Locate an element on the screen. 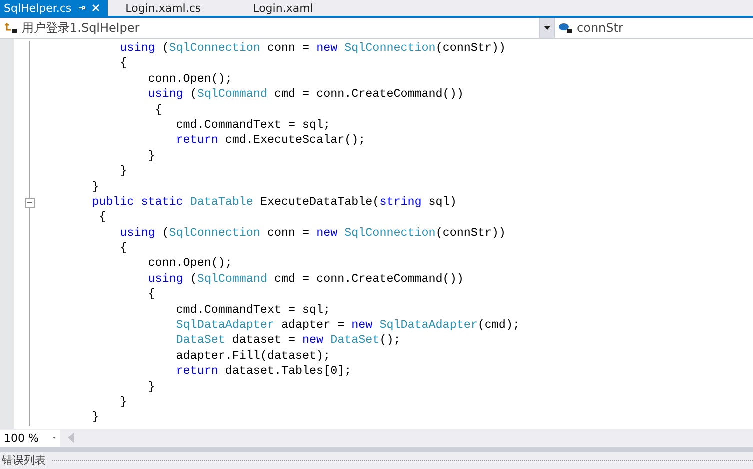  panel-title: 错误列表 is located at coordinates (24, 460).